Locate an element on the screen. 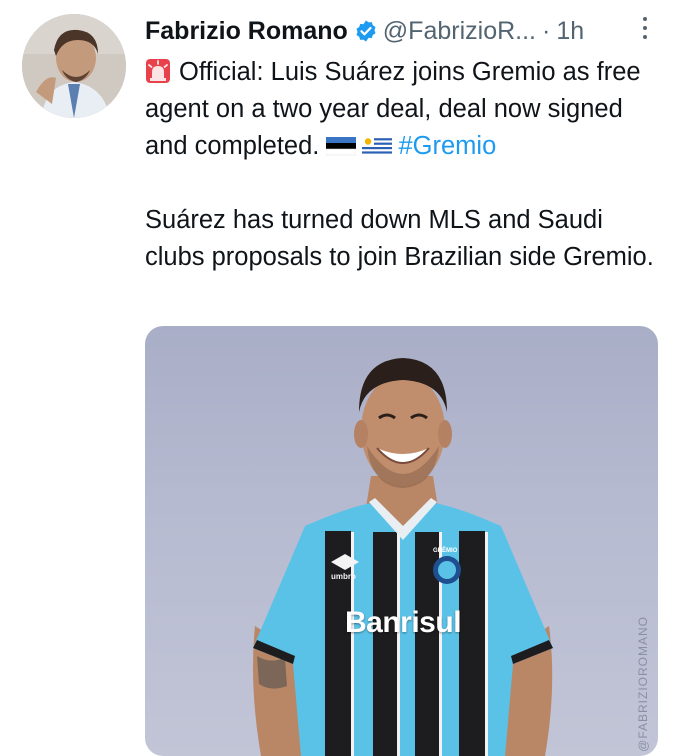 The height and width of the screenshot is (756, 681). rotating-light-emoji-icon is located at coordinates (158, 71).